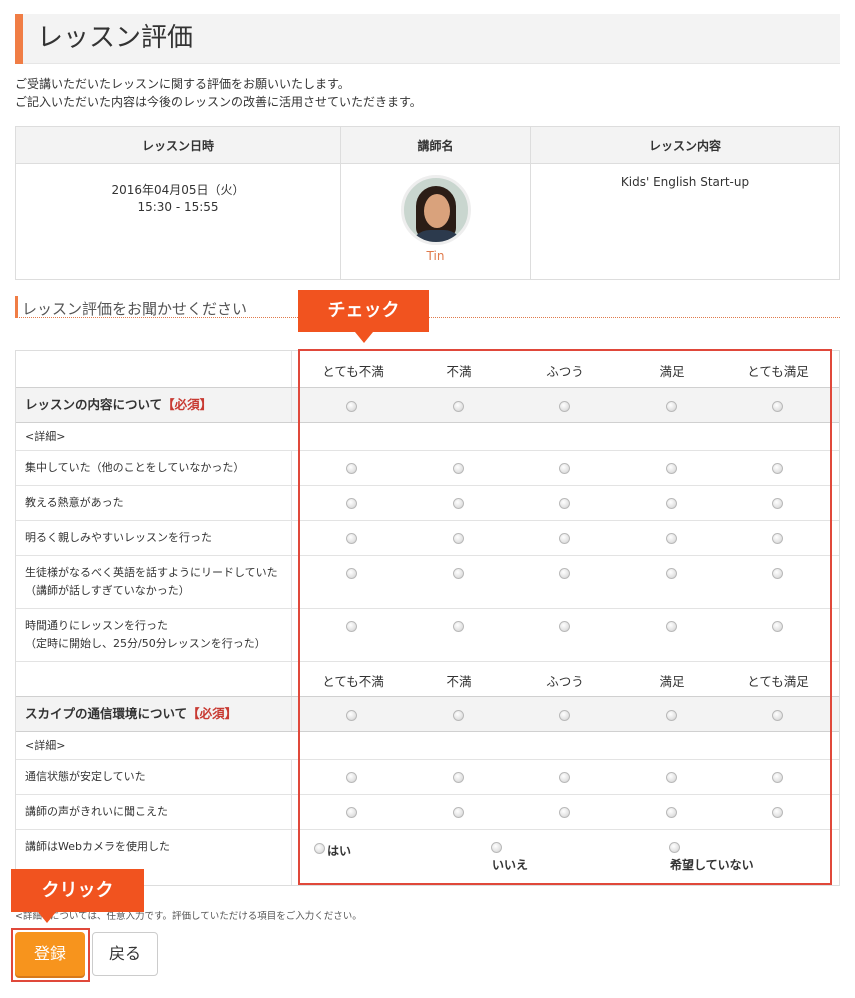 Image resolution: width=855 pixels, height=998 pixels. What do you see at coordinates (151, 581) in the screenshot?
I see `g1-item-label: 生徒様がなるべく英語を話すようにリードしていた （講師が話しすぎていなかった）` at bounding box center [151, 581].